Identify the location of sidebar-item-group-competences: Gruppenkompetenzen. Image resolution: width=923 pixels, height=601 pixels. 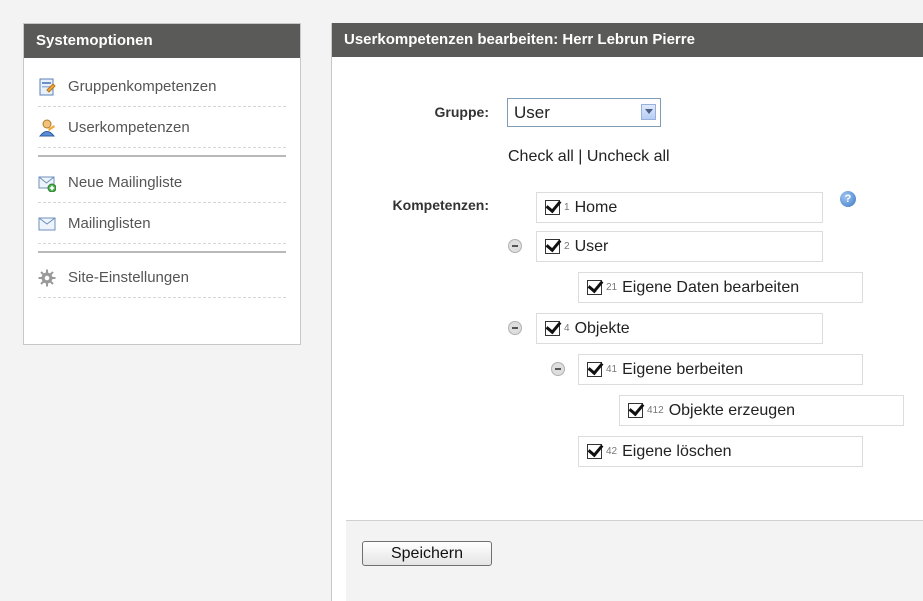
(162, 86).